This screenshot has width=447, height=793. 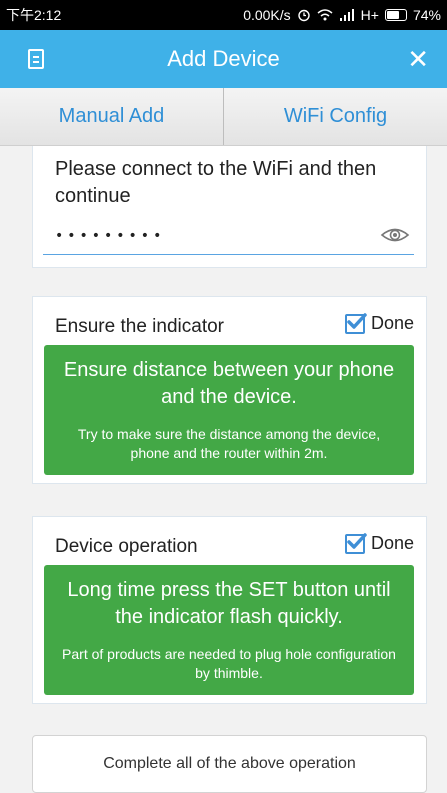 What do you see at coordinates (395, 235) in the screenshot?
I see `eye-icon` at bounding box center [395, 235].